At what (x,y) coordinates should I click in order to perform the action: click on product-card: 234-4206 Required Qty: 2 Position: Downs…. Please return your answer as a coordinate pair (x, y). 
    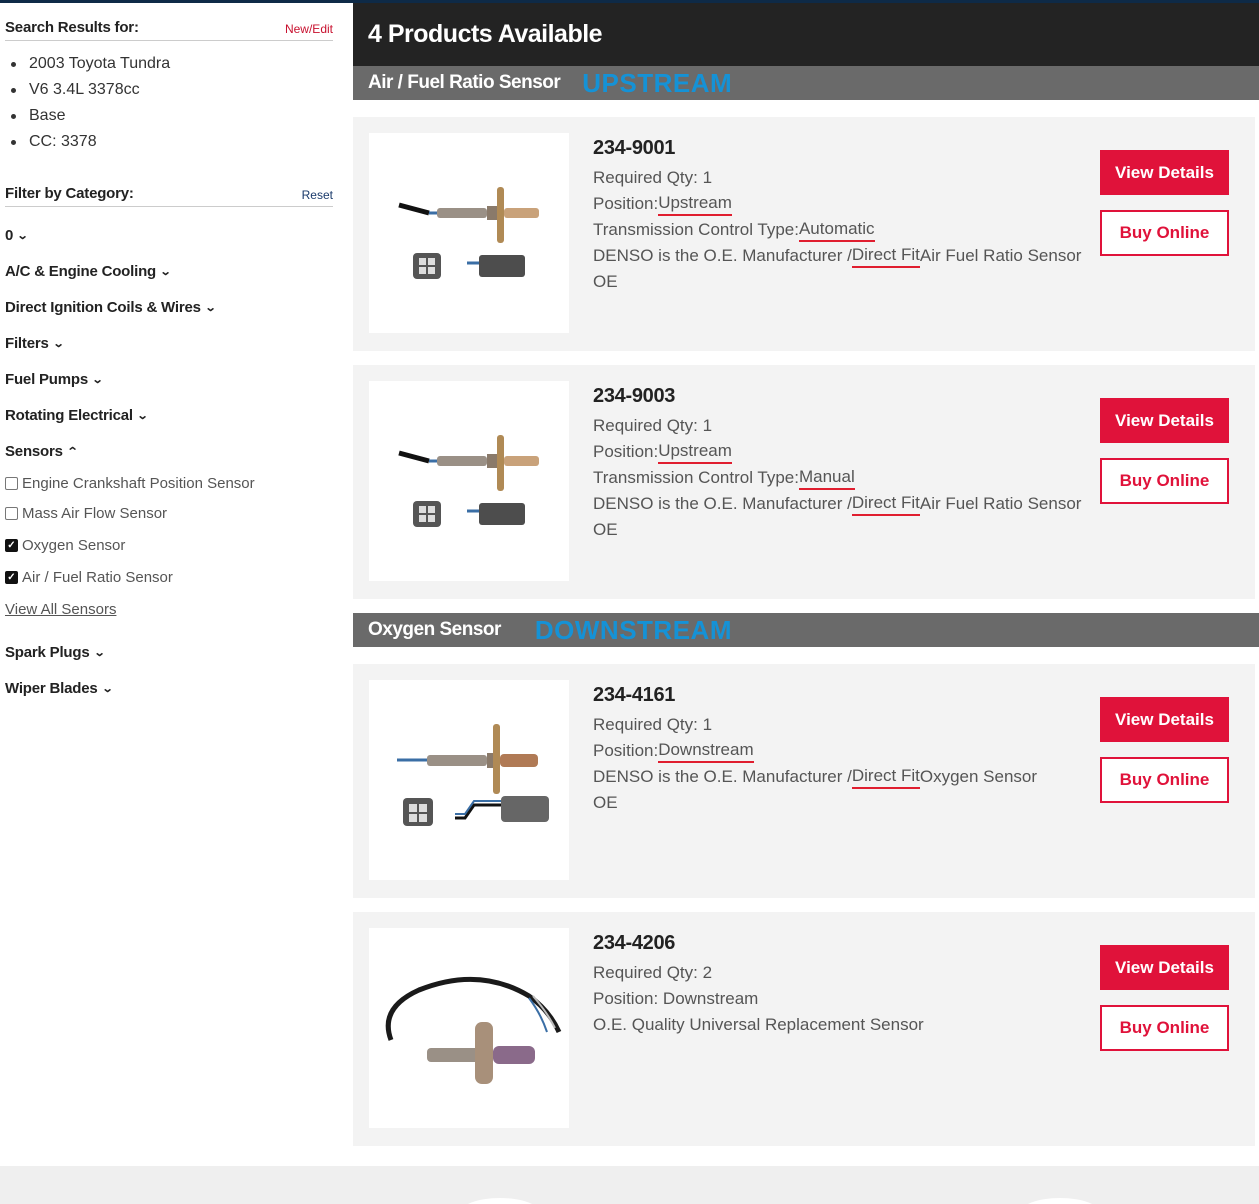
    Looking at the image, I should click on (804, 1029).